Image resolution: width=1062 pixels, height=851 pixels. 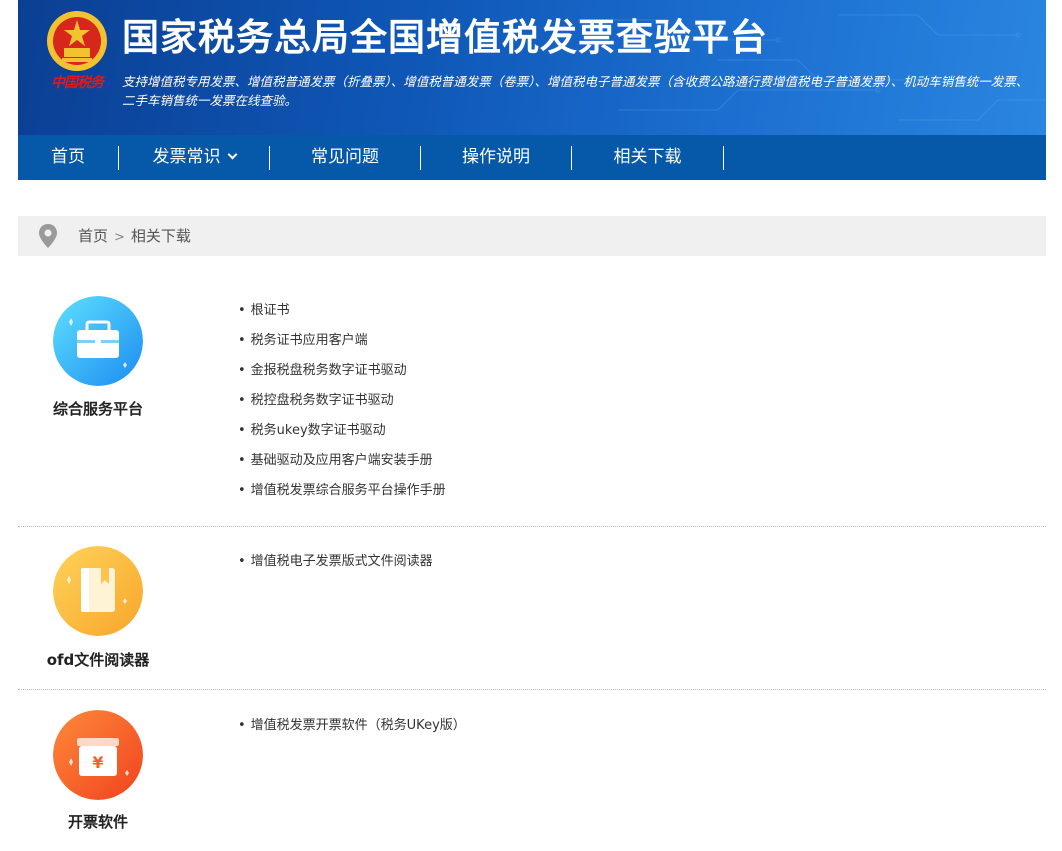 I want to click on download-link: 税务ukey数字证书驱动, so click(x=342, y=431).